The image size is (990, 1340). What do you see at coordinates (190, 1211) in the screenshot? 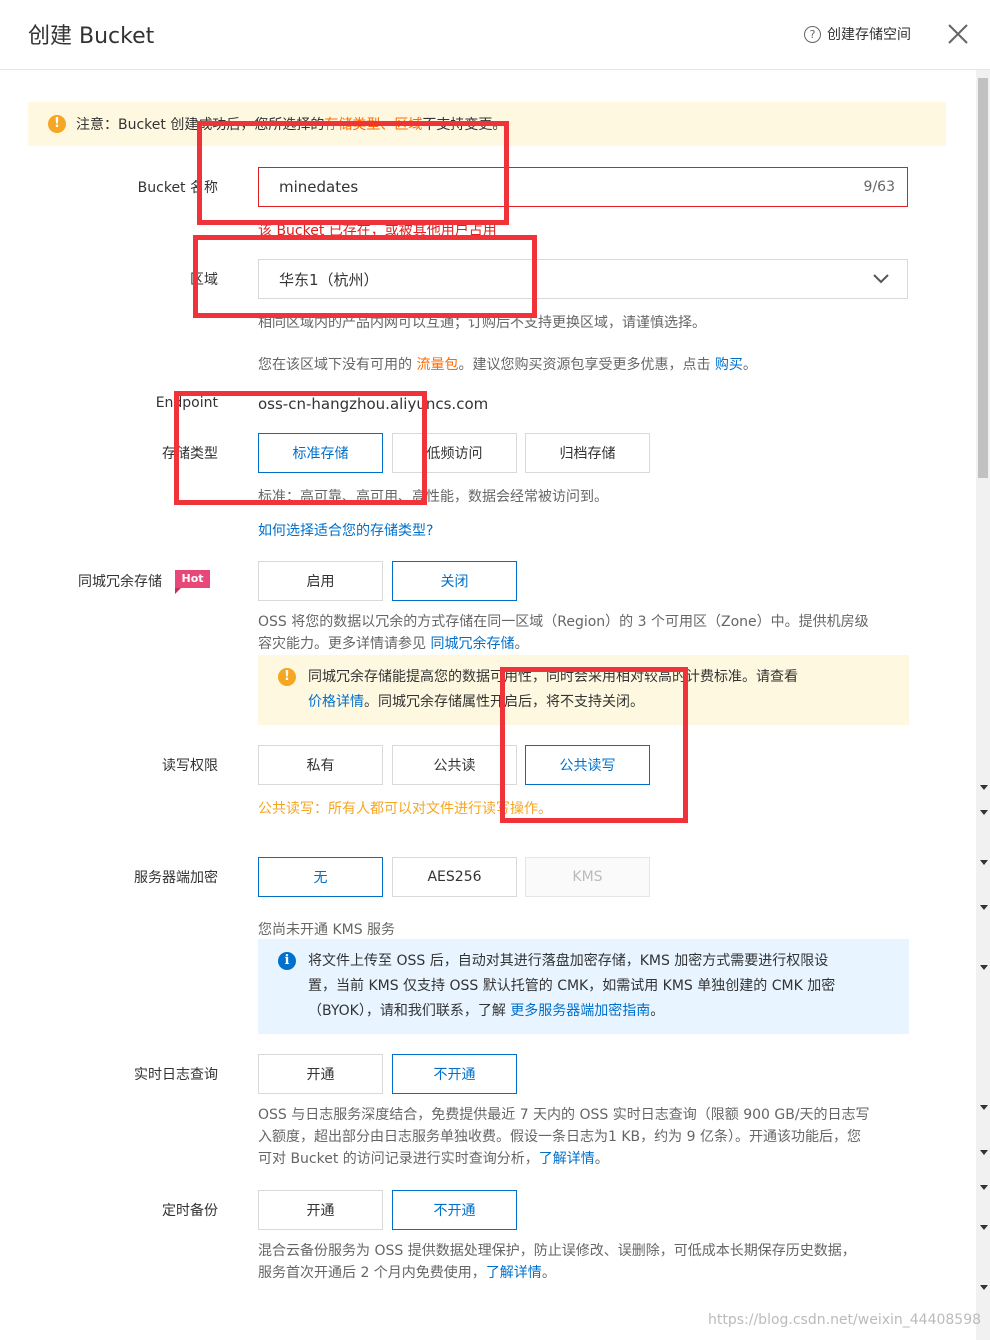
I see `backup-label: 定时备份` at bounding box center [190, 1211].